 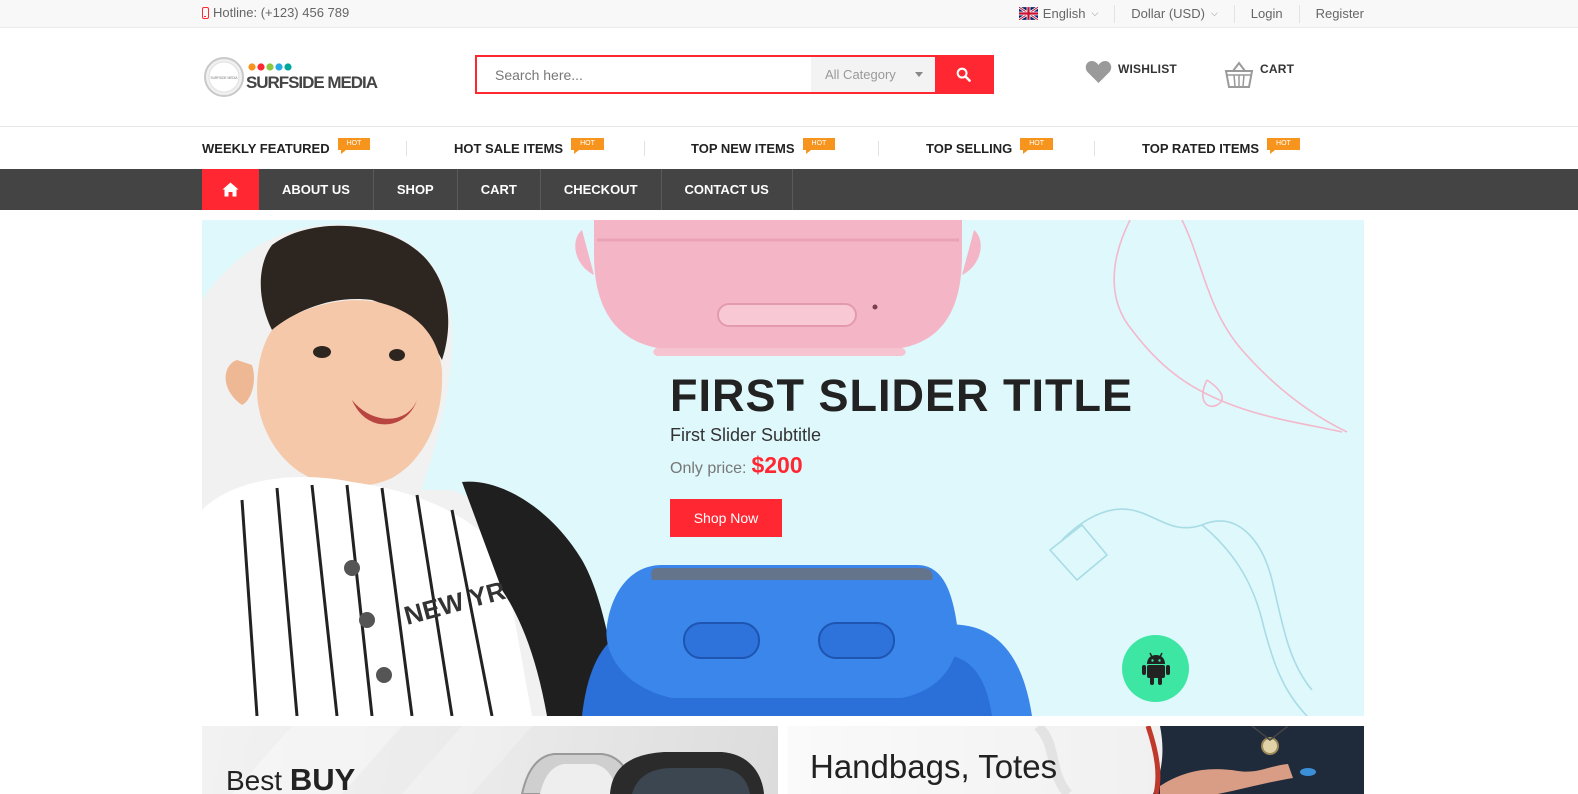 I want to click on price-label: Only price:, so click(x=708, y=468).